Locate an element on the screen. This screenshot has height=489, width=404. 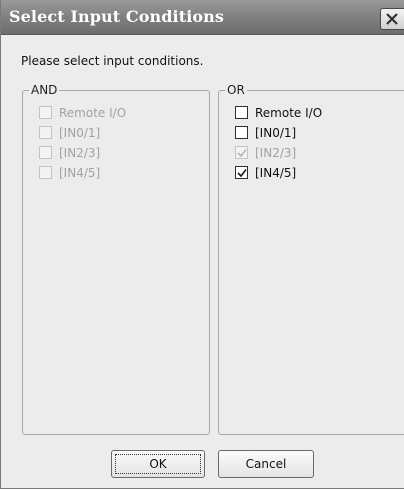
or-in4-5-label: [IN4/5] is located at coordinates (276, 173).